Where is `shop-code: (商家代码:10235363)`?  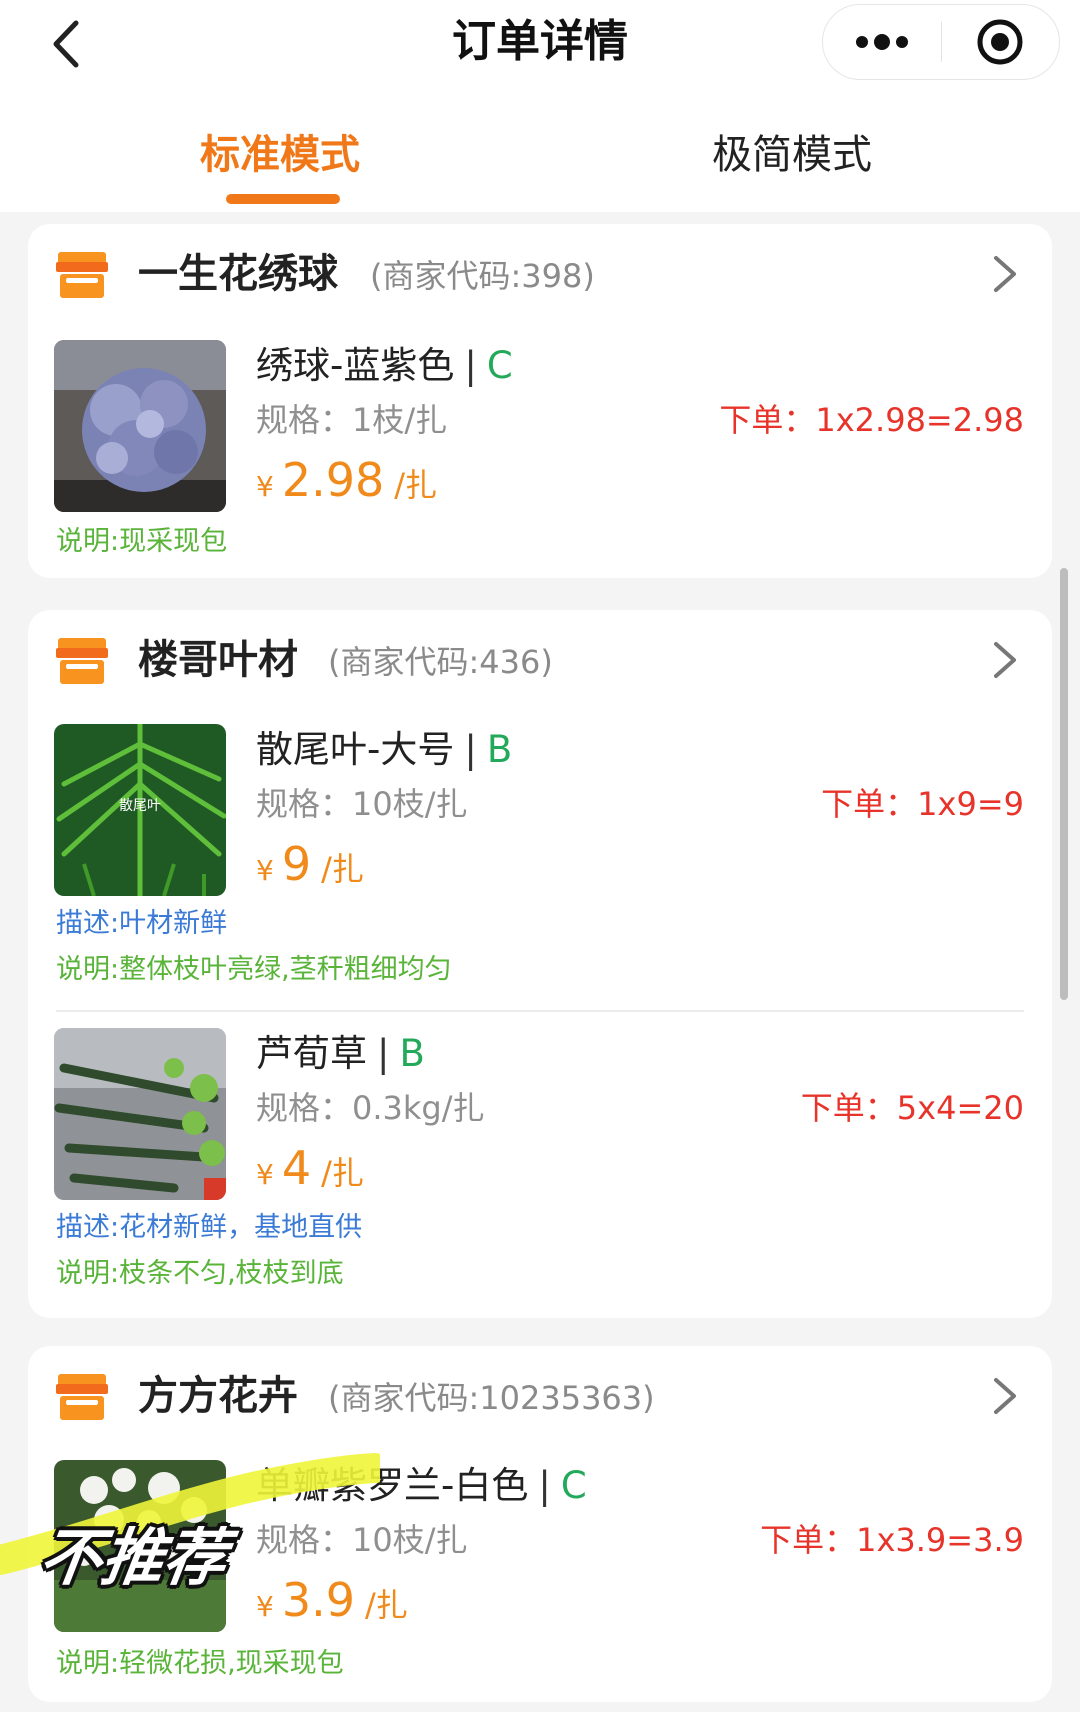
shop-code: (商家代码:10235363) is located at coordinates (491, 1398).